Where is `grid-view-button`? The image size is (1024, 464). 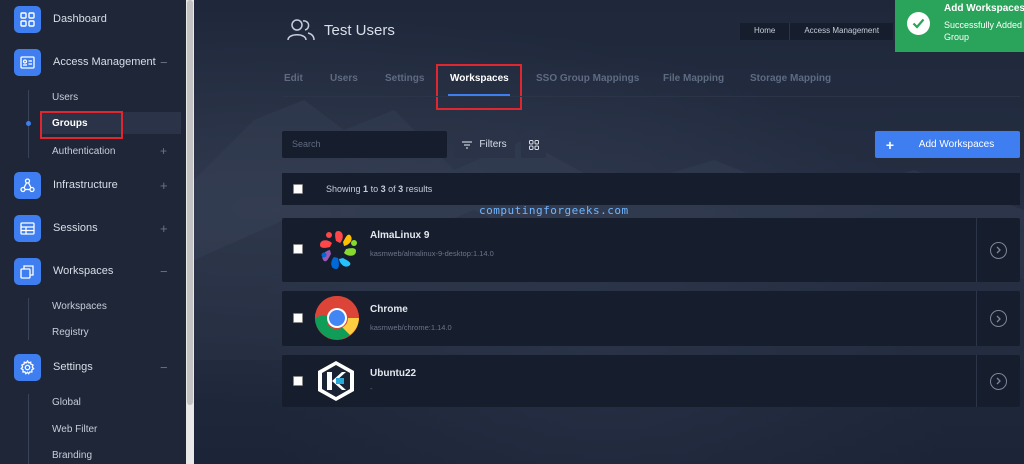 grid-view-button is located at coordinates (533, 144).